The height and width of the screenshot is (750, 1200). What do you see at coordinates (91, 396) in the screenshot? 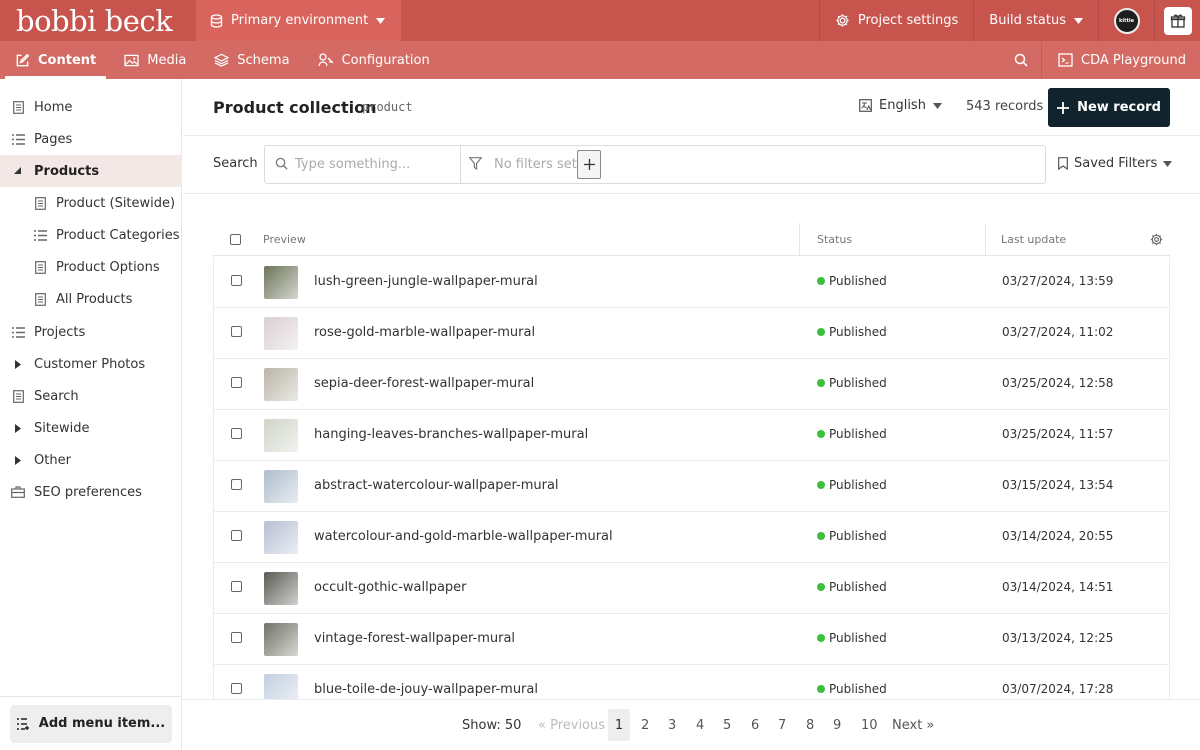
I see `sidebar-item-search: Search` at bounding box center [91, 396].